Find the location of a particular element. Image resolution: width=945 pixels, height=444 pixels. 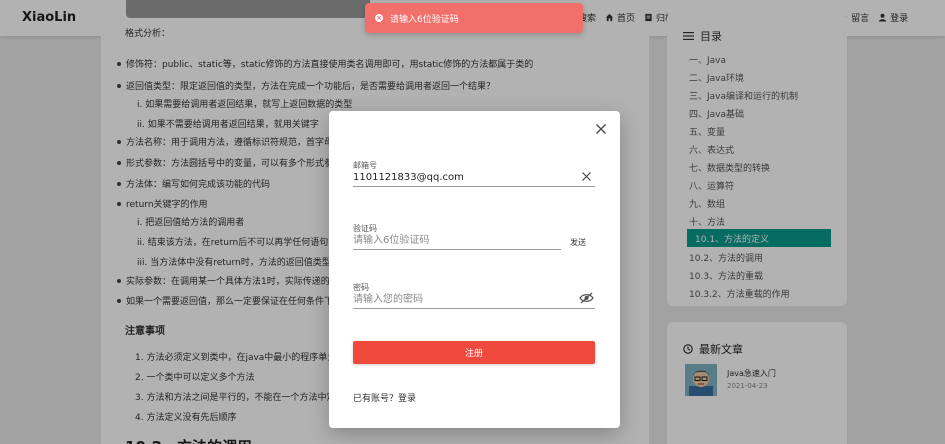

clear-icon is located at coordinates (586, 176).